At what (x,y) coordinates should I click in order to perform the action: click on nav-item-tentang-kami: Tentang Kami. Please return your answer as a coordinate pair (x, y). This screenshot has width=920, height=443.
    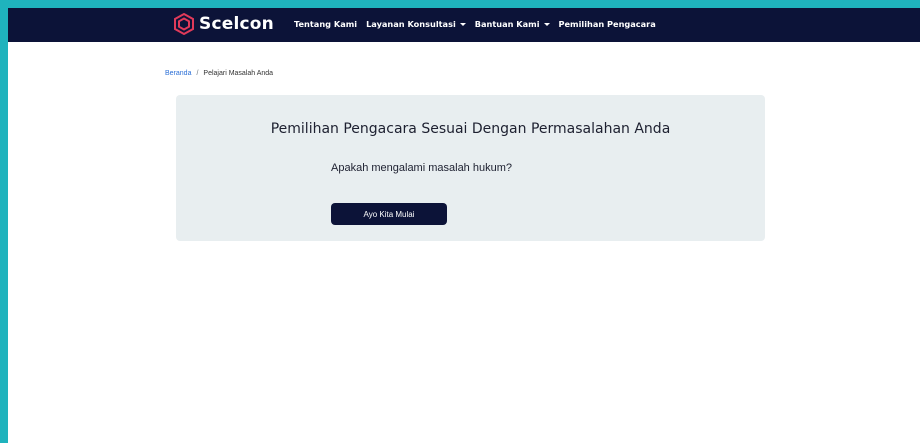
    Looking at the image, I should click on (325, 24).